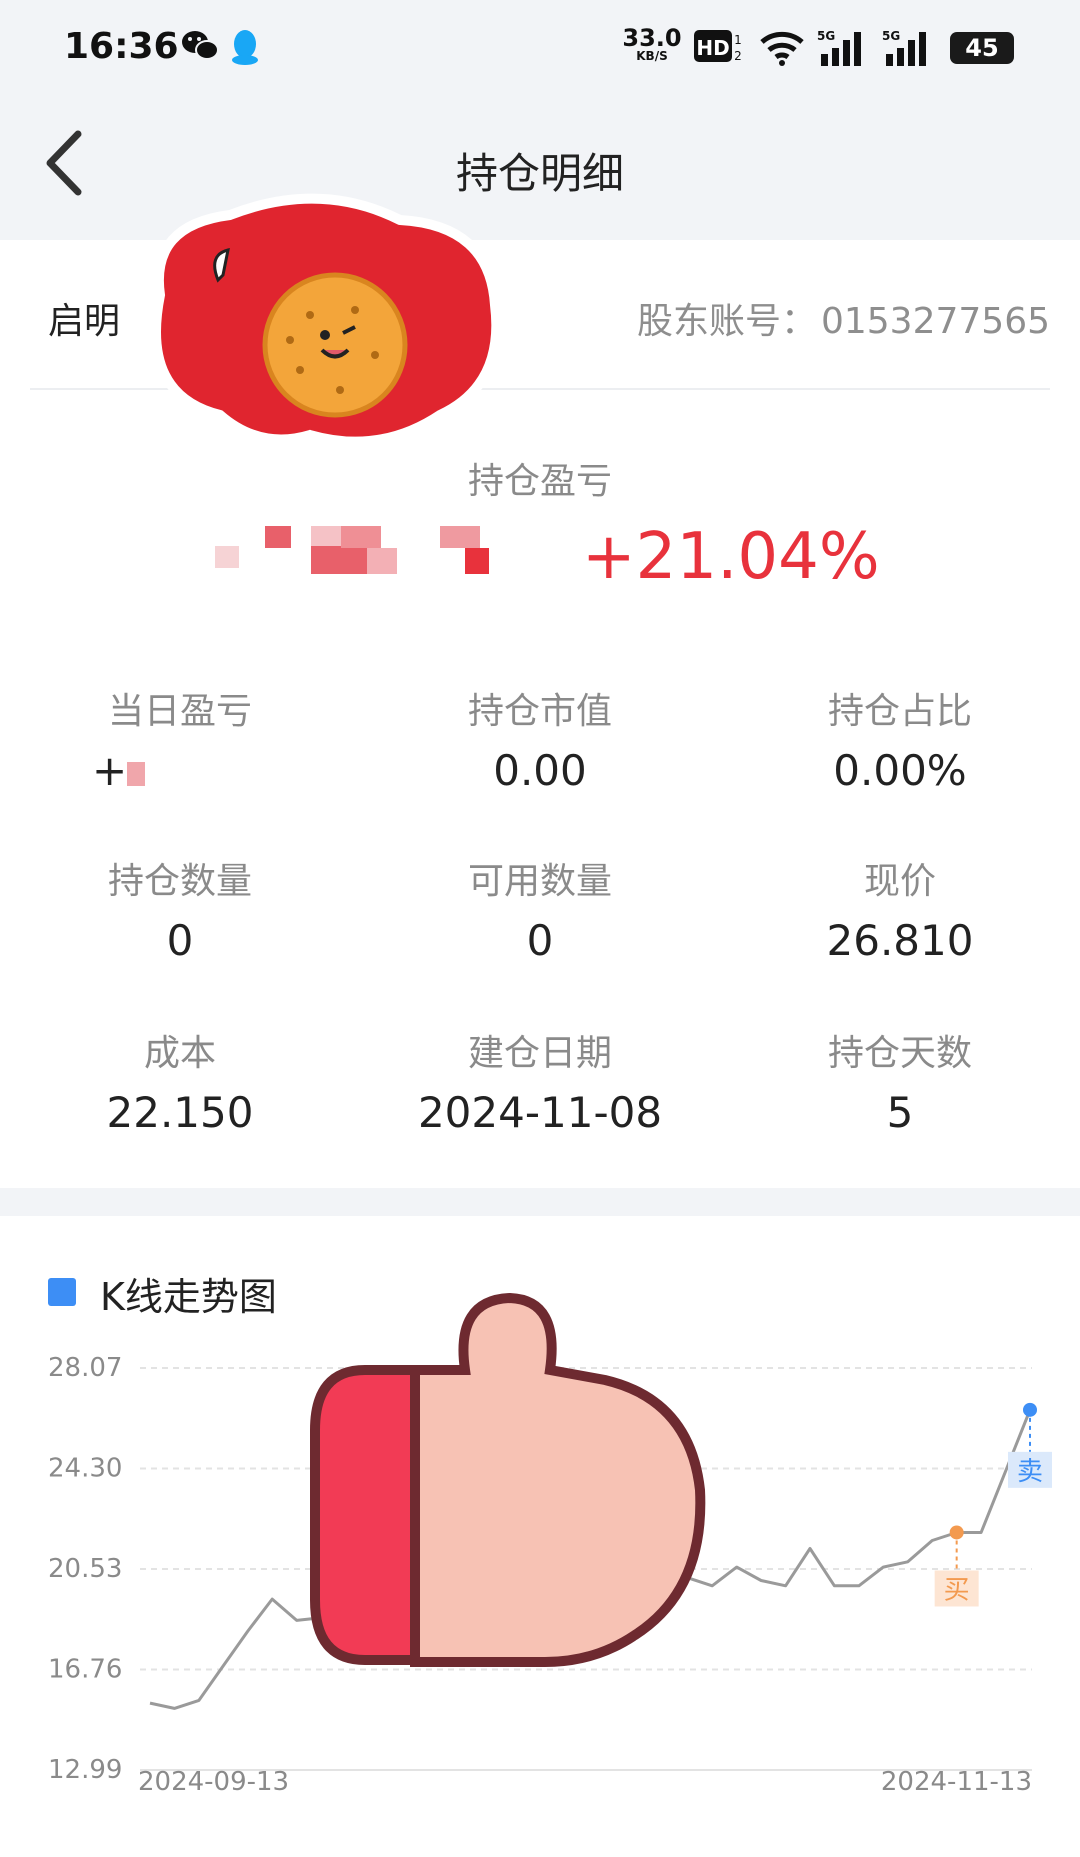  Describe the element at coordinates (738, 56) in the screenshot. I see `svg-text: 2` at that location.